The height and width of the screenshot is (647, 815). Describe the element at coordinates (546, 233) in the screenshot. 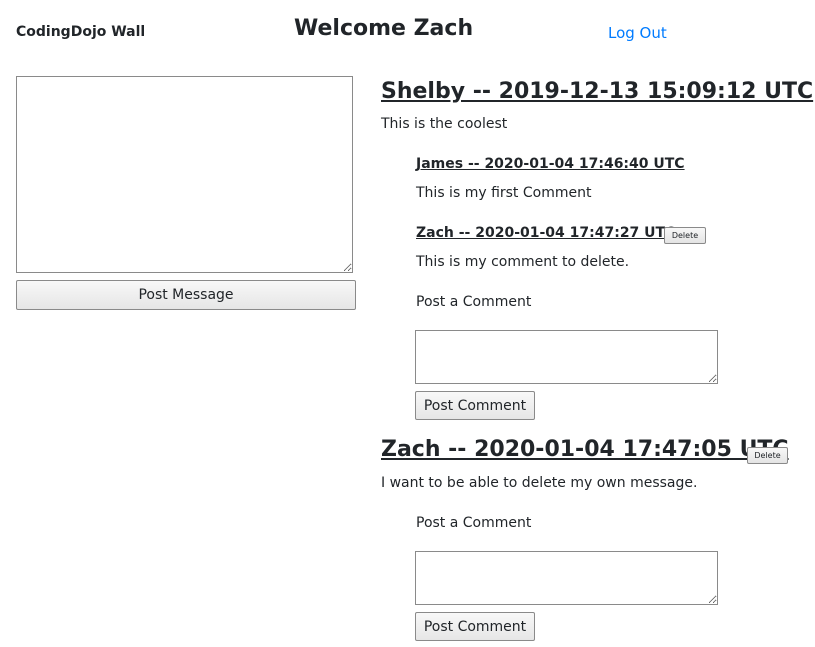

I see `comment-heading: Zach -- 2020-01-04 17:47:27 UTC` at that location.